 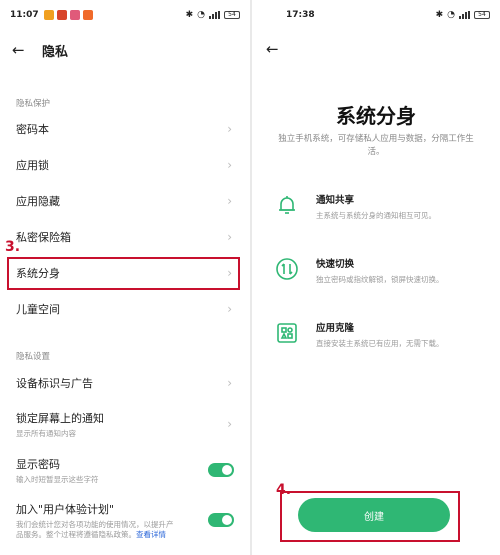 What do you see at coordinates (125, 165) in the screenshot?
I see `menu-item-app-lock: 应用锁 ›` at bounding box center [125, 165].